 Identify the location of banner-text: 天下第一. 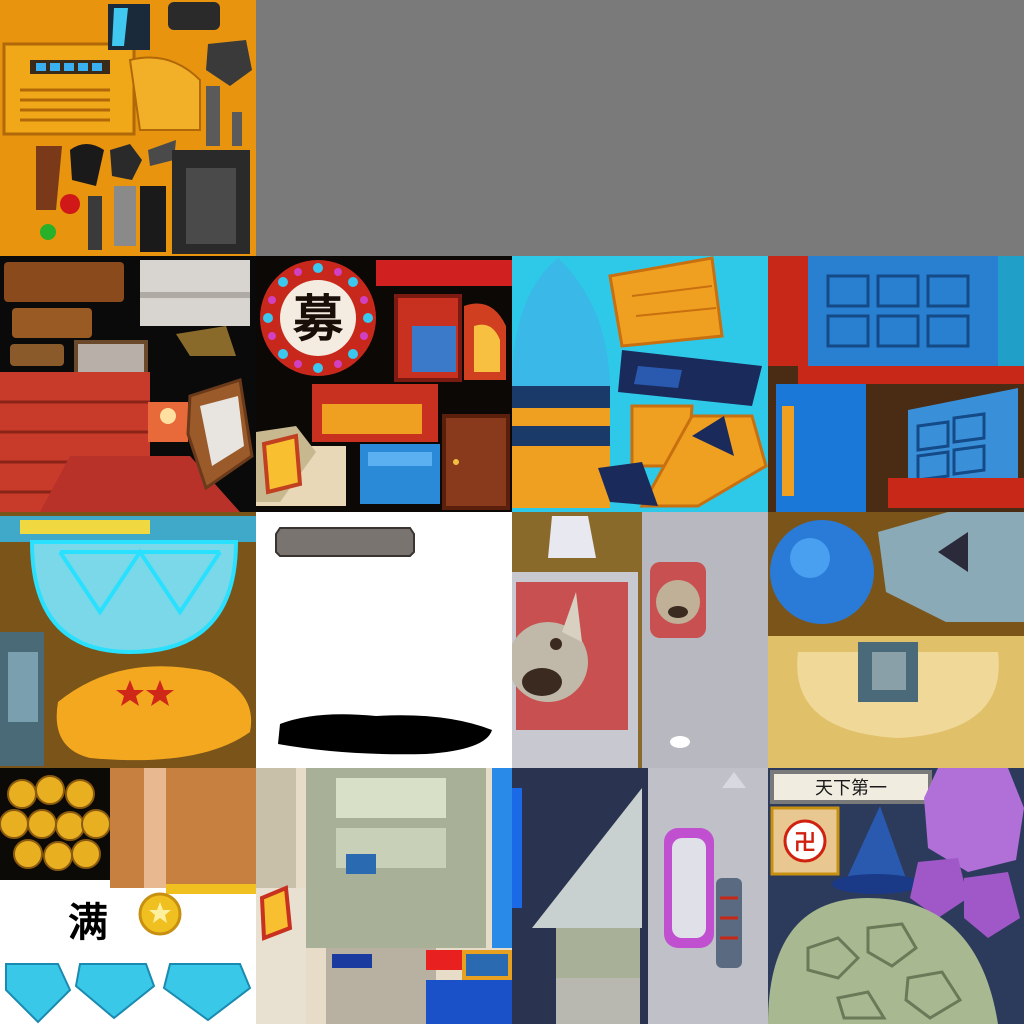
(851, 788).